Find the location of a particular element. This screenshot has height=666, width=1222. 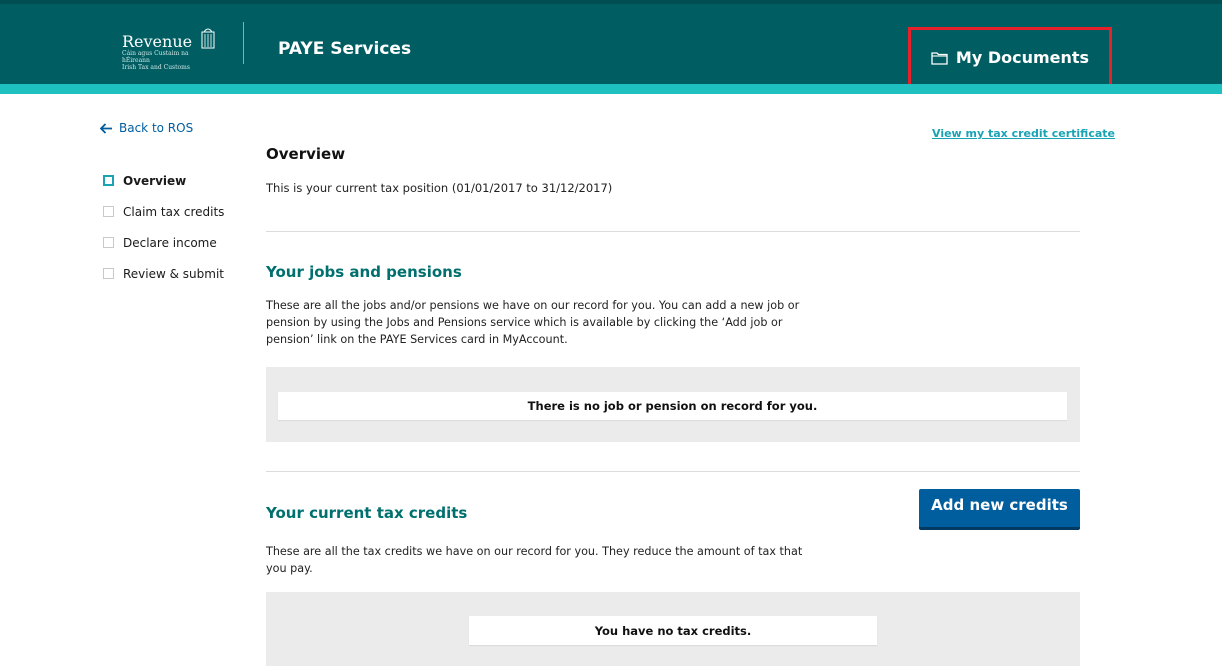

revenue-harp-icon is located at coordinates (208, 38).